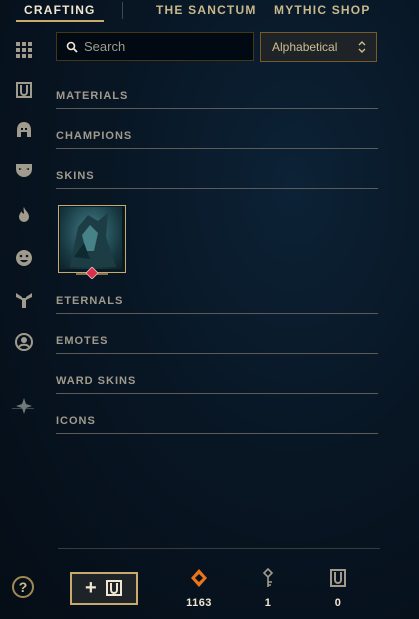 The height and width of the screenshot is (619, 419). What do you see at coordinates (362, 47) in the screenshot?
I see `chevron-updown-icon` at bounding box center [362, 47].